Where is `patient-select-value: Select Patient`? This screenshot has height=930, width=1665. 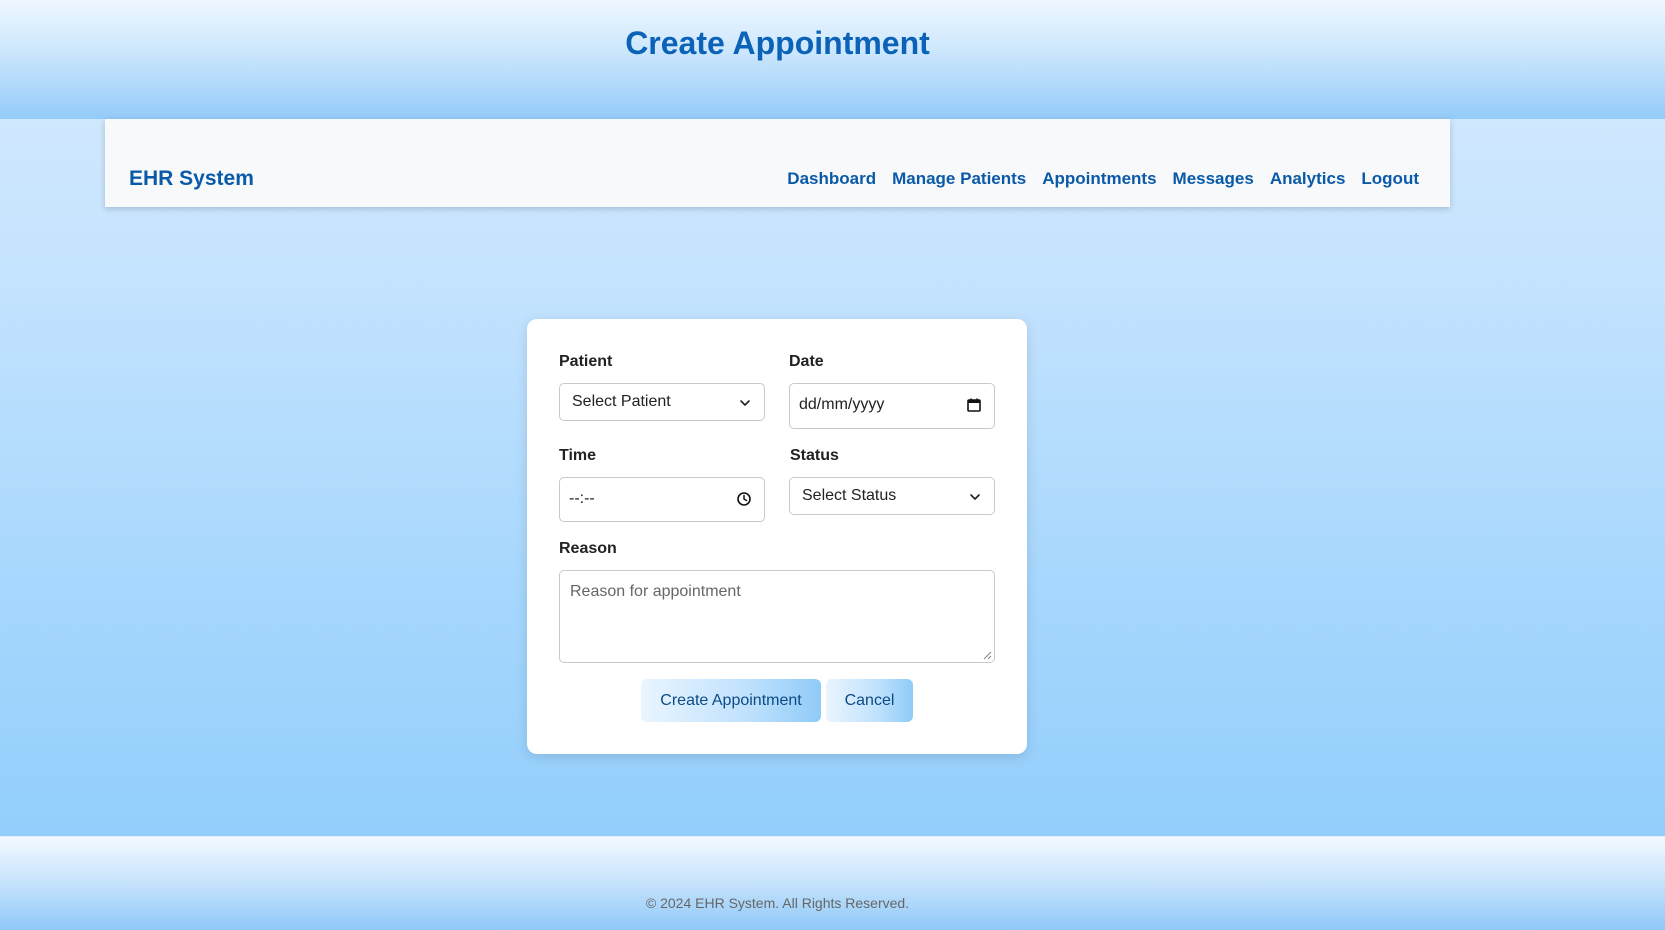 patient-select-value: Select Patient is located at coordinates (621, 401).